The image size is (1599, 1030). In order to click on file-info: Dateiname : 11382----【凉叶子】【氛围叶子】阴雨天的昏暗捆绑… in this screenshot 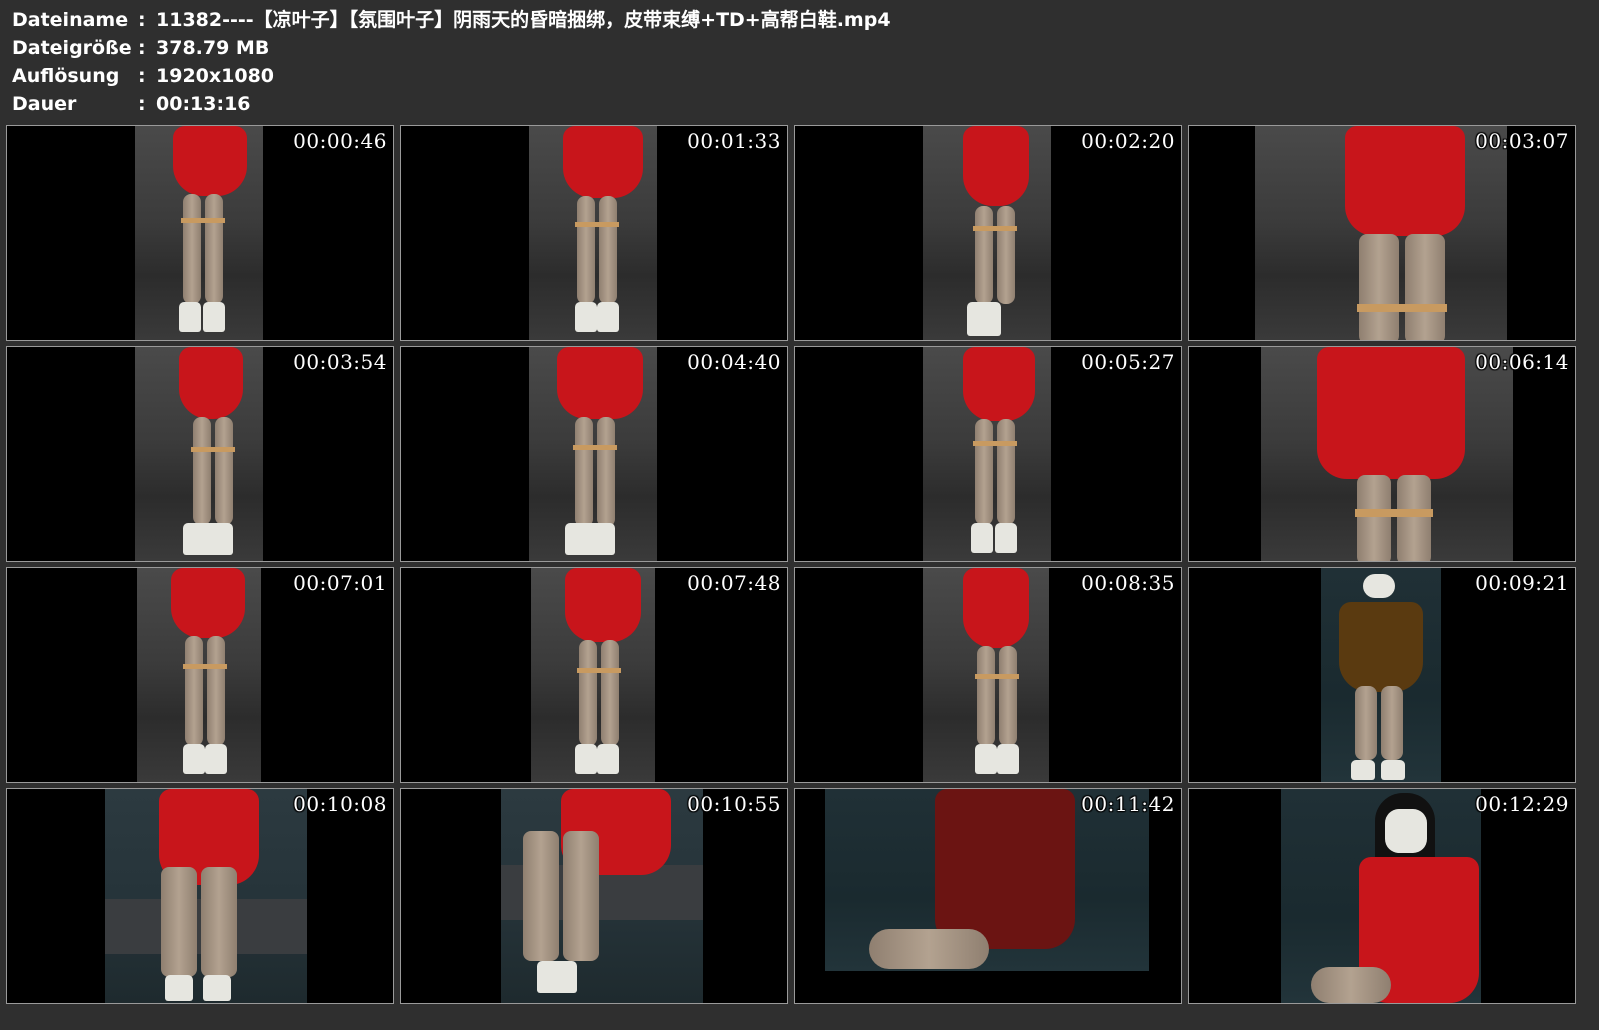, I will do `click(451, 62)`.